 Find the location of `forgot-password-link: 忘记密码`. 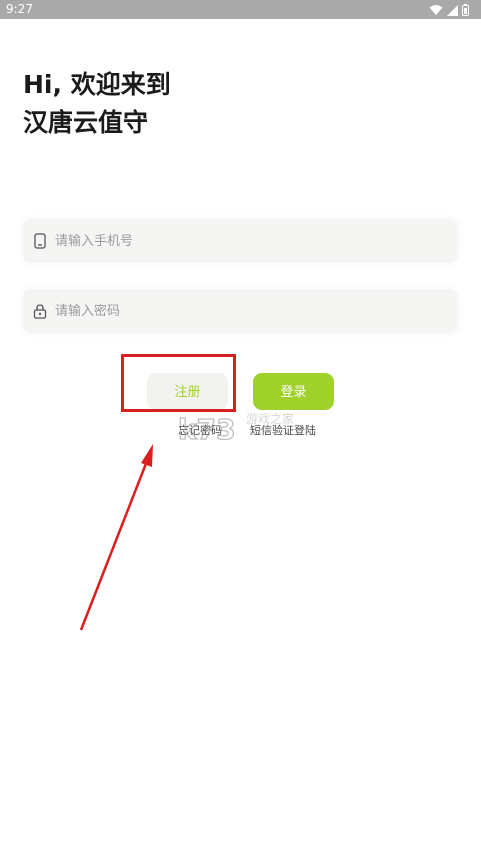

forgot-password-link: 忘记密码 is located at coordinates (200, 430).